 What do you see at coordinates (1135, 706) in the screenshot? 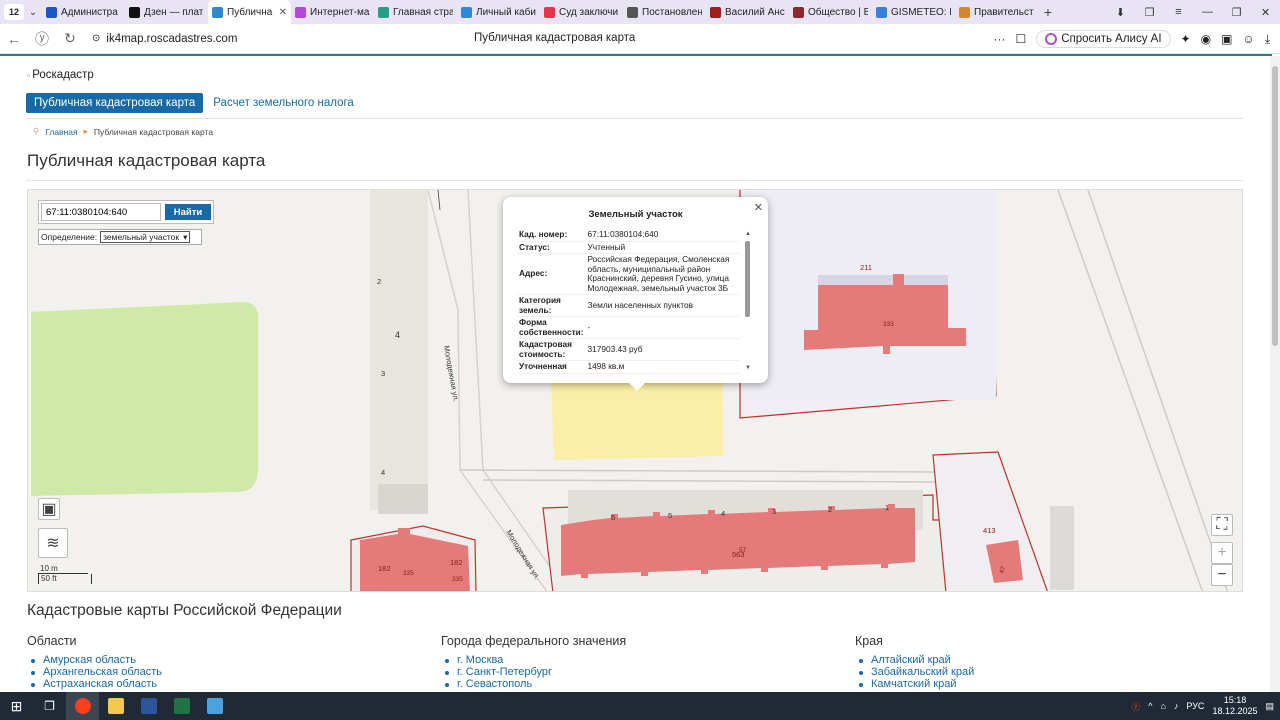
I see `yandex-tray-icon: ⓨ` at bounding box center [1135, 706].